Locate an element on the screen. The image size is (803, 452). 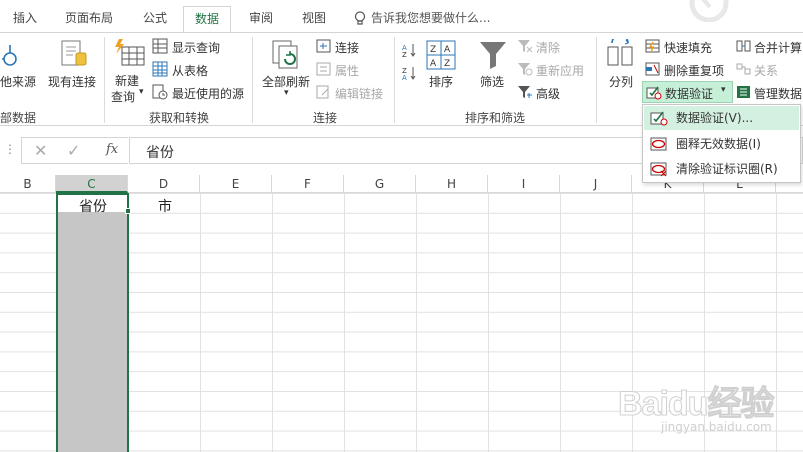
cell-c1: 省份 is located at coordinates (93, 206).